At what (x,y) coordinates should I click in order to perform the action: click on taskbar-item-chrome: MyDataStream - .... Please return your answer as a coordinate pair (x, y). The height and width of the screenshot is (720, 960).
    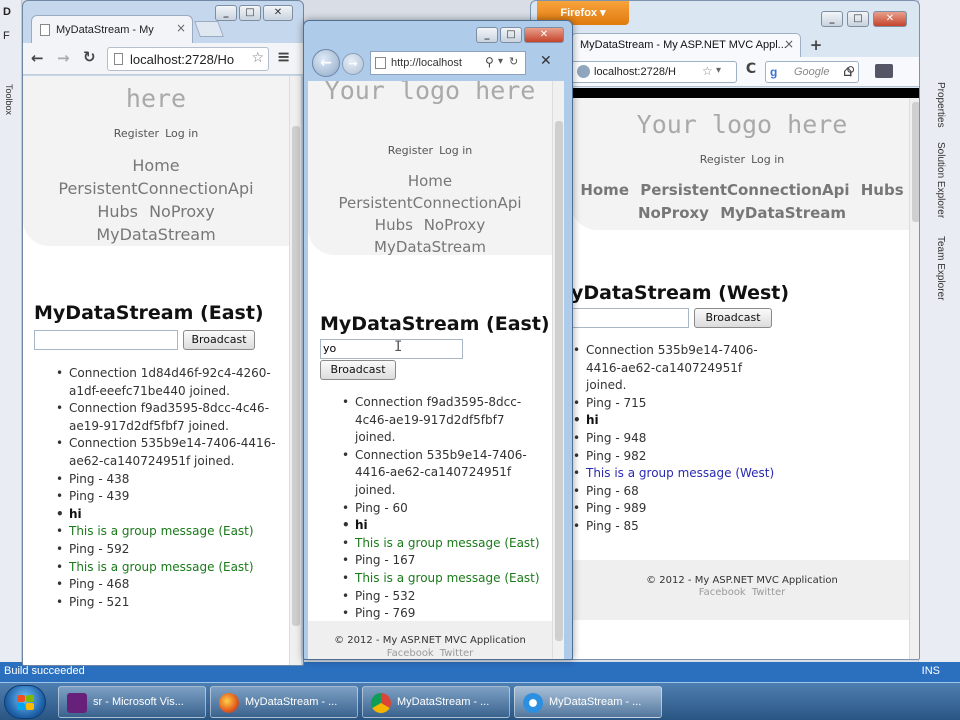
    Looking at the image, I should click on (436, 702).